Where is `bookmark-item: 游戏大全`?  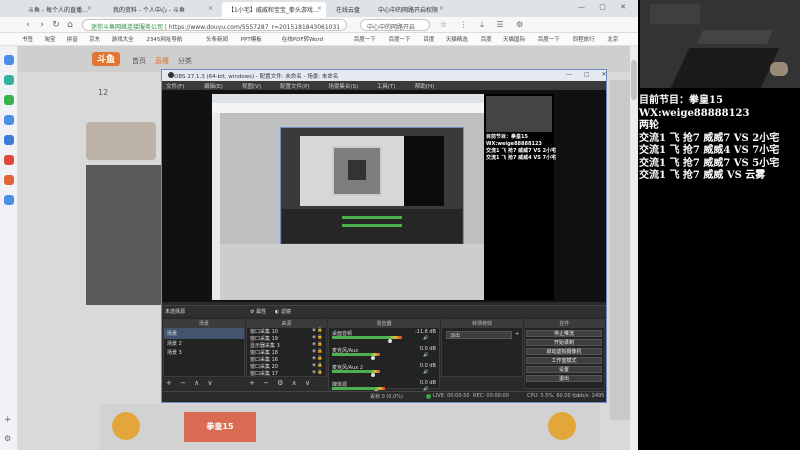 bookmark-item: 游戏大全 is located at coordinates (123, 39).